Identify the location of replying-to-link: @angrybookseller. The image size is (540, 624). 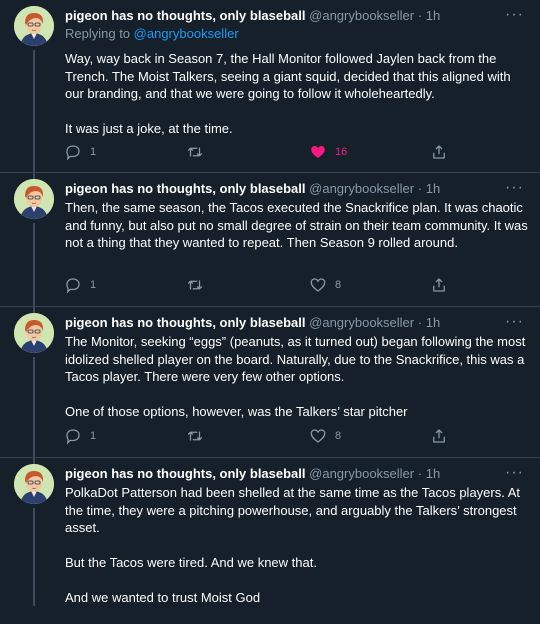
(186, 33).